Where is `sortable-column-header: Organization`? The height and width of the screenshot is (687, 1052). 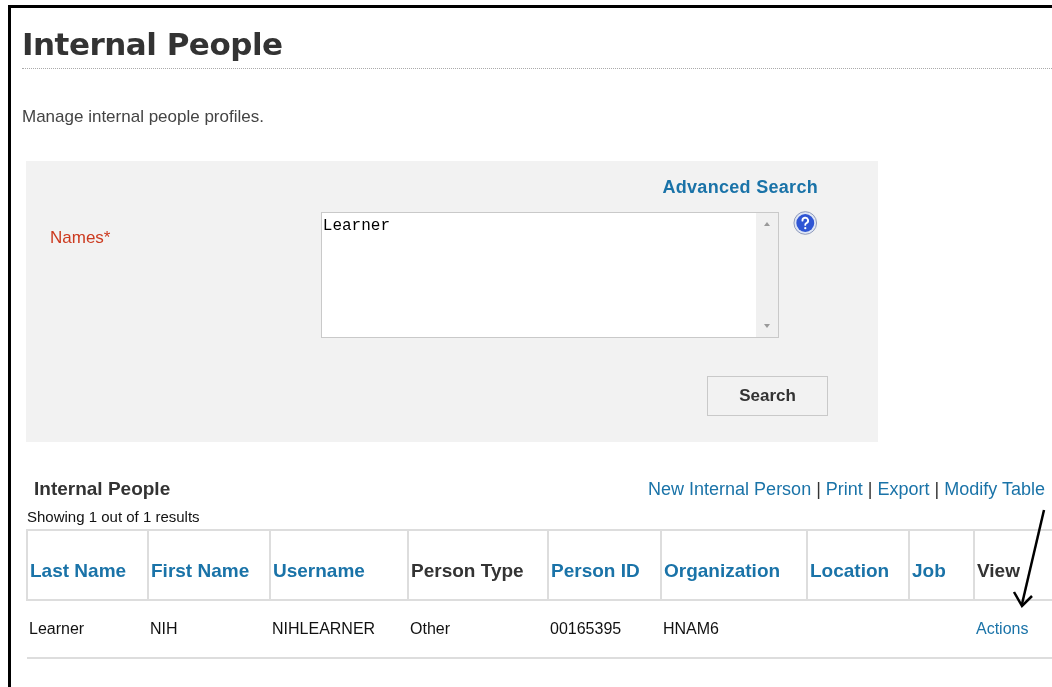 sortable-column-header: Organization is located at coordinates (734, 565).